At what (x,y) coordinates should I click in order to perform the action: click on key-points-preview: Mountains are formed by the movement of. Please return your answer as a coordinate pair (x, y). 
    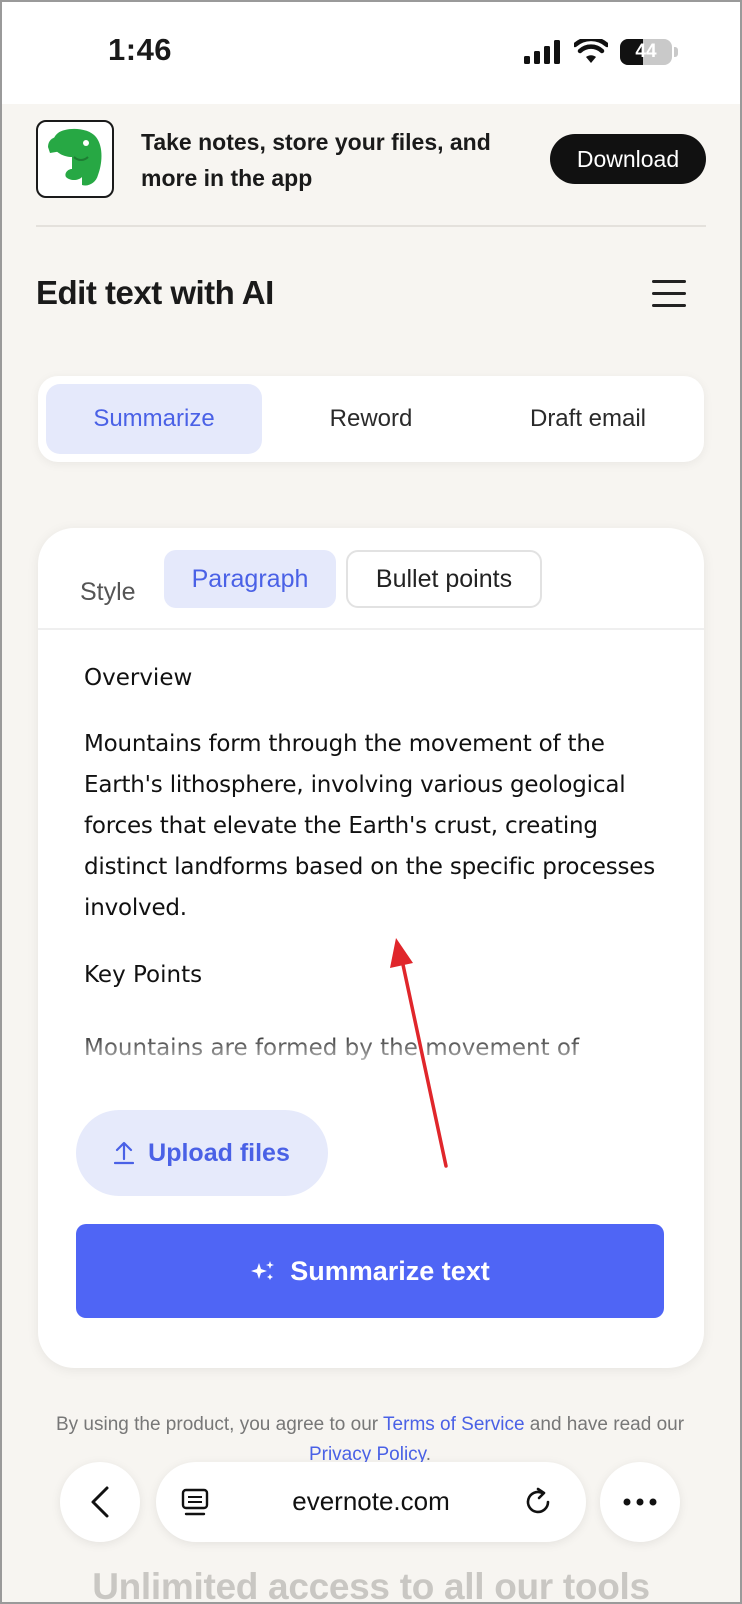
    Looking at the image, I should click on (374, 1050).